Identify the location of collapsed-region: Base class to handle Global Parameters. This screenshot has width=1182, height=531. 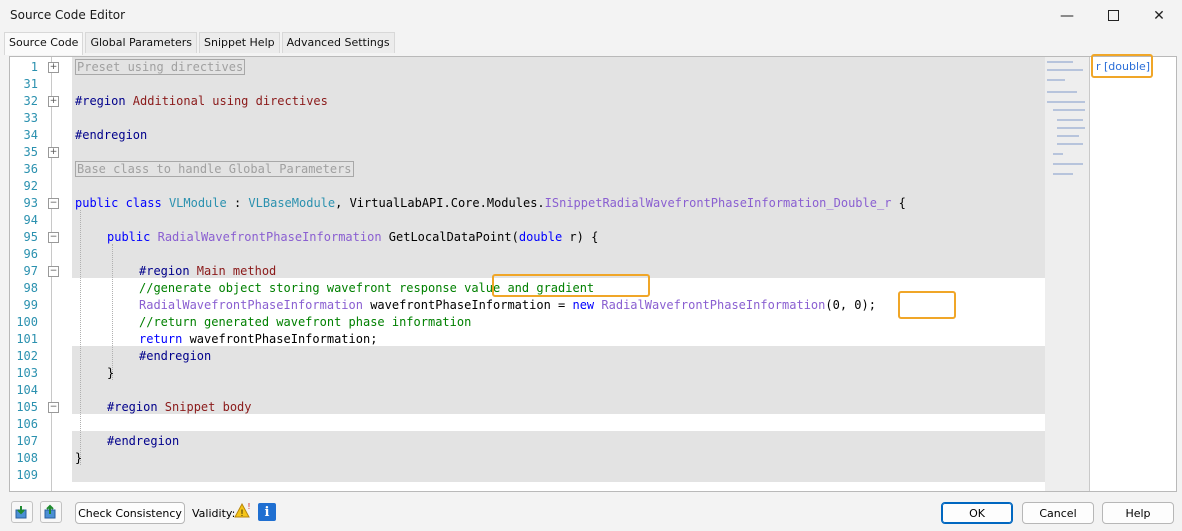
(214, 169).